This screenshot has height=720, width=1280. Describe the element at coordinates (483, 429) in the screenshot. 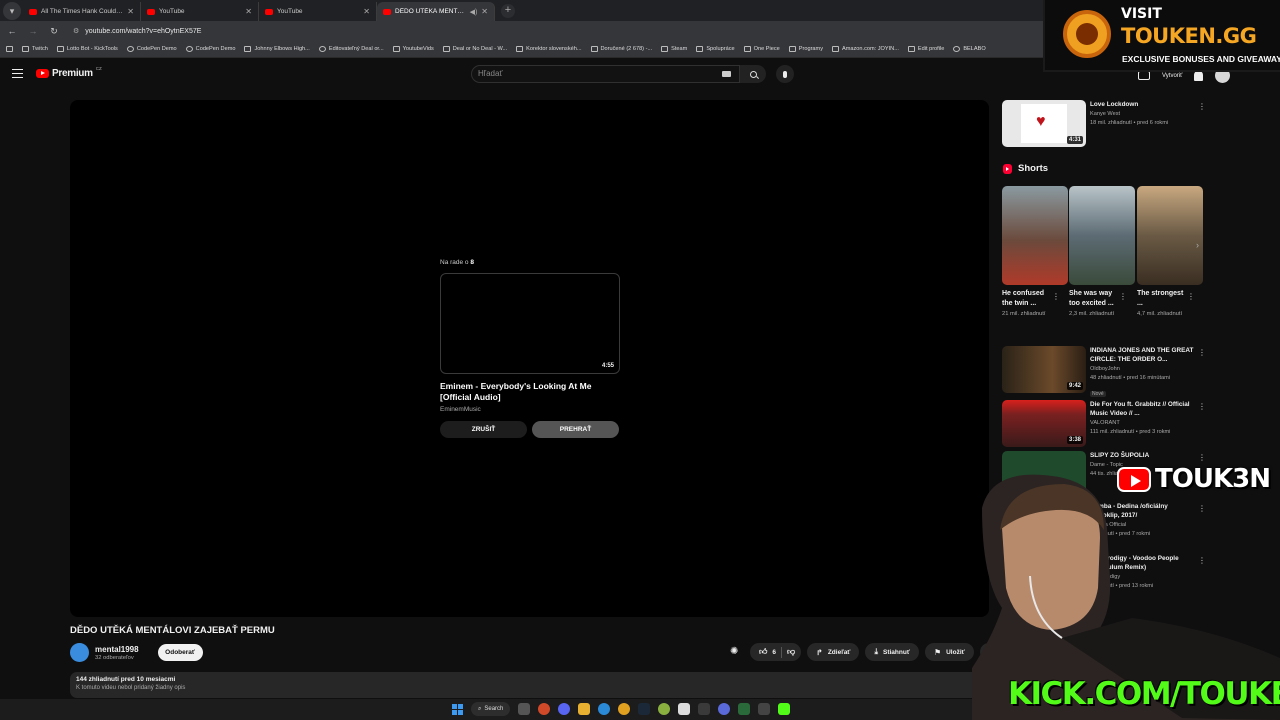

I see `cancel-autoplay-button: ZRUŠIŤ` at that location.